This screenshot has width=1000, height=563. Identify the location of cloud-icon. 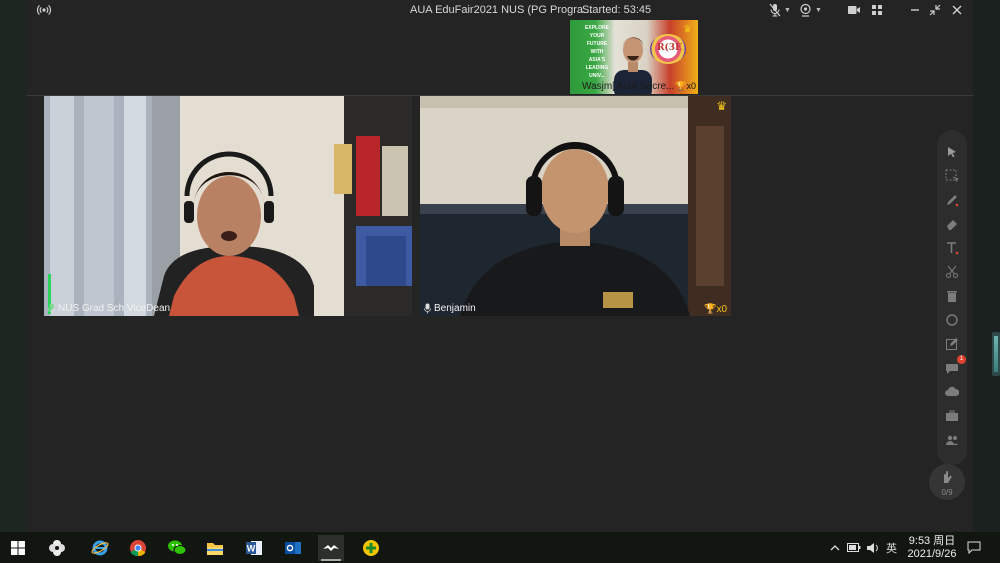
(952, 392).